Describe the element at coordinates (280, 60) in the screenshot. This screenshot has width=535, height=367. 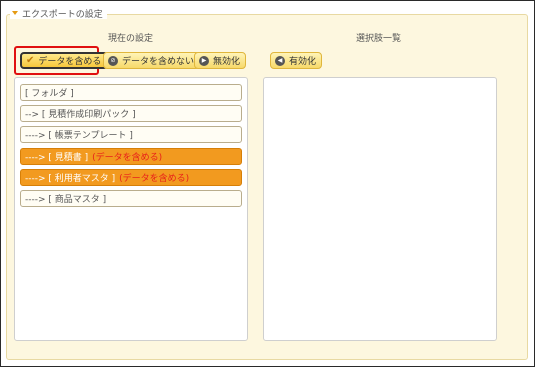
I see `left-arrow-circle-icon: ◀` at that location.